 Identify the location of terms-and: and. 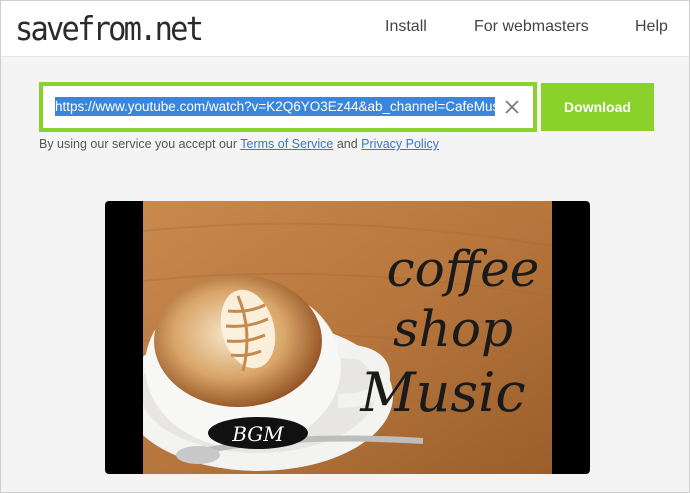
(347, 144).